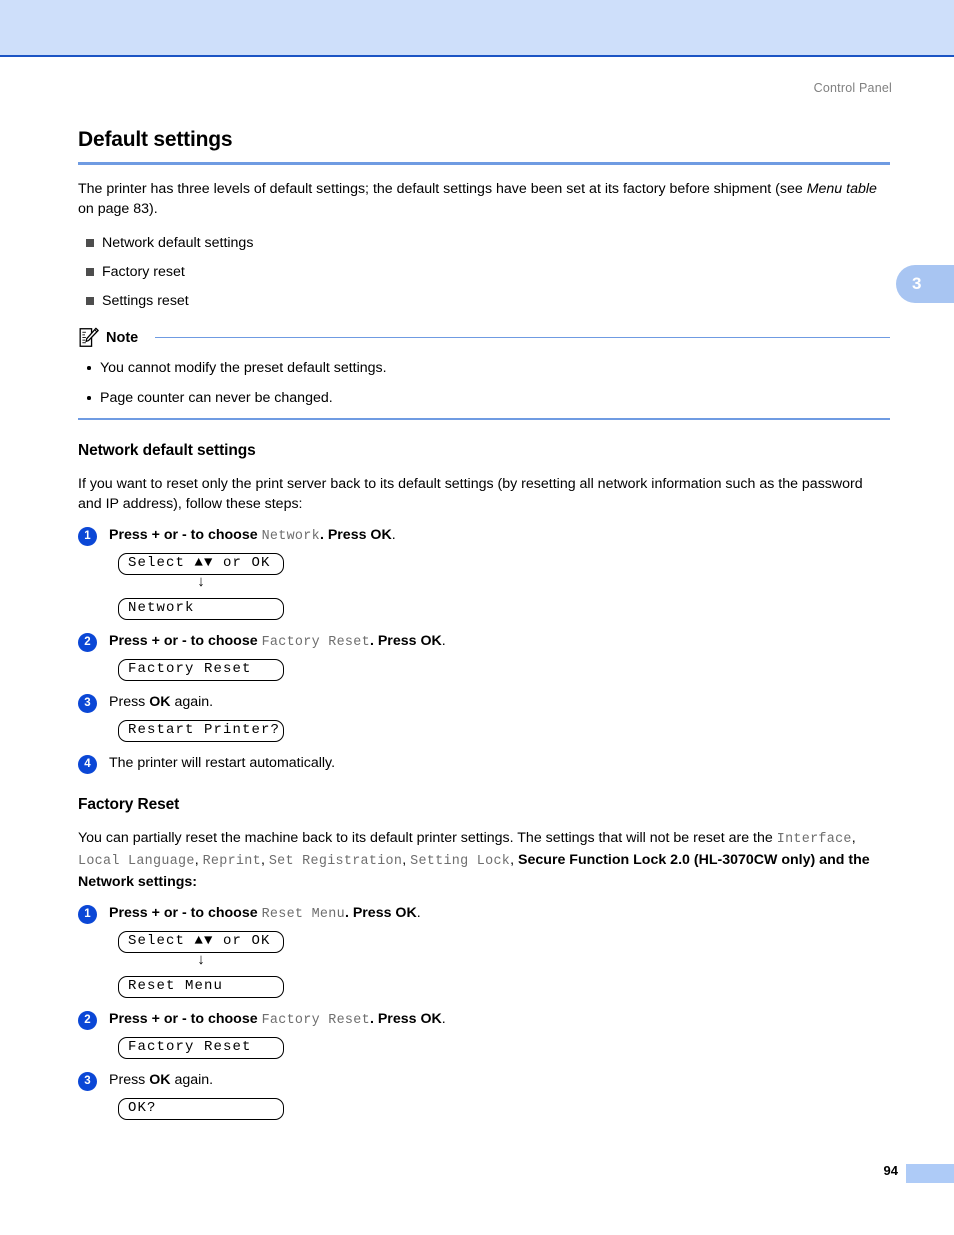  I want to click on title-rule, so click(484, 163).